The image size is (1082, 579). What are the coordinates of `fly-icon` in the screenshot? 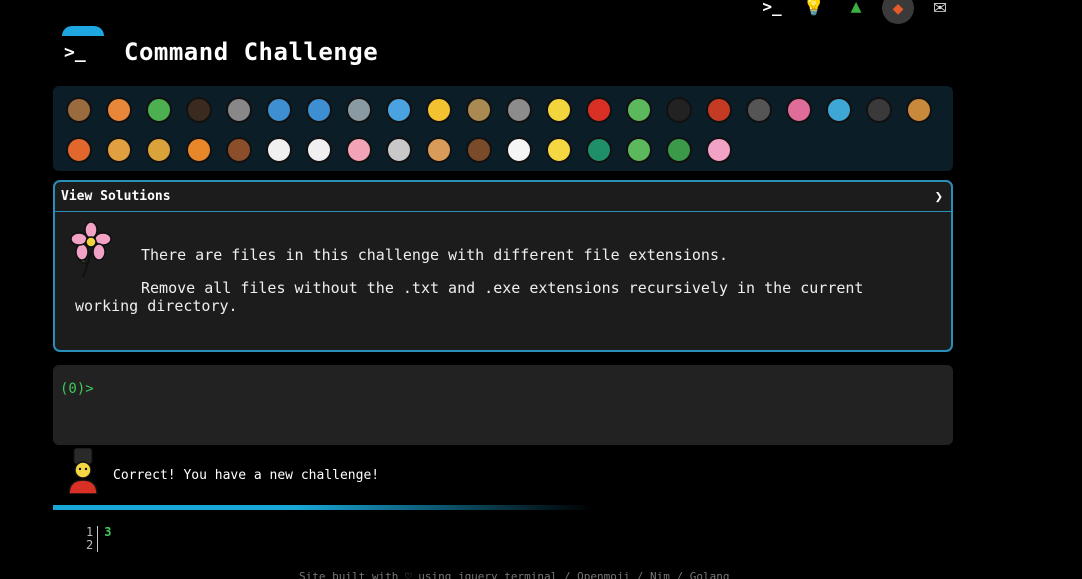 It's located at (759, 110).